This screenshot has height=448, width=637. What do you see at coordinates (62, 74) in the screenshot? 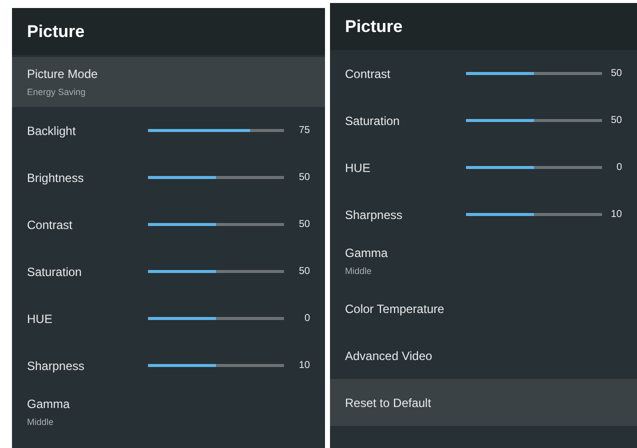
I see `item-label: Picture Mode` at bounding box center [62, 74].